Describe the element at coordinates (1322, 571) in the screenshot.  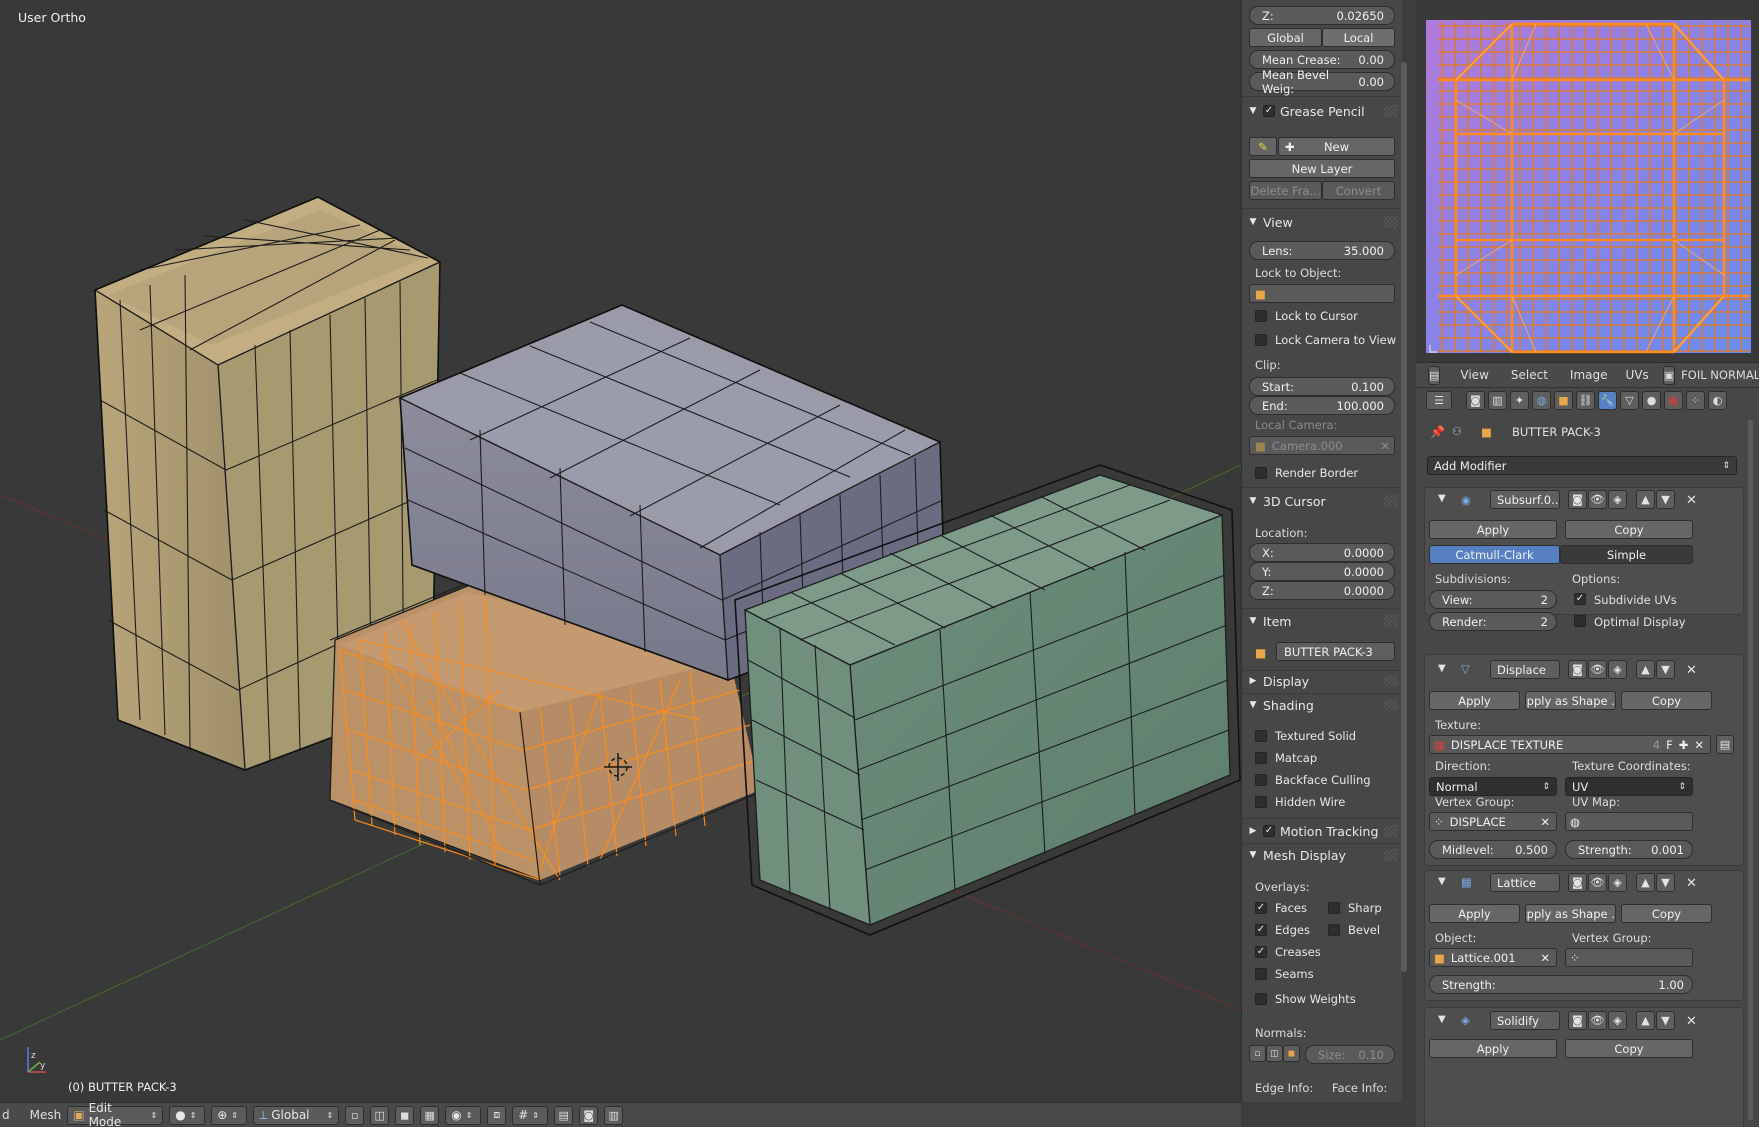
I see `cursor-y-field: Y: 0.0000` at that location.